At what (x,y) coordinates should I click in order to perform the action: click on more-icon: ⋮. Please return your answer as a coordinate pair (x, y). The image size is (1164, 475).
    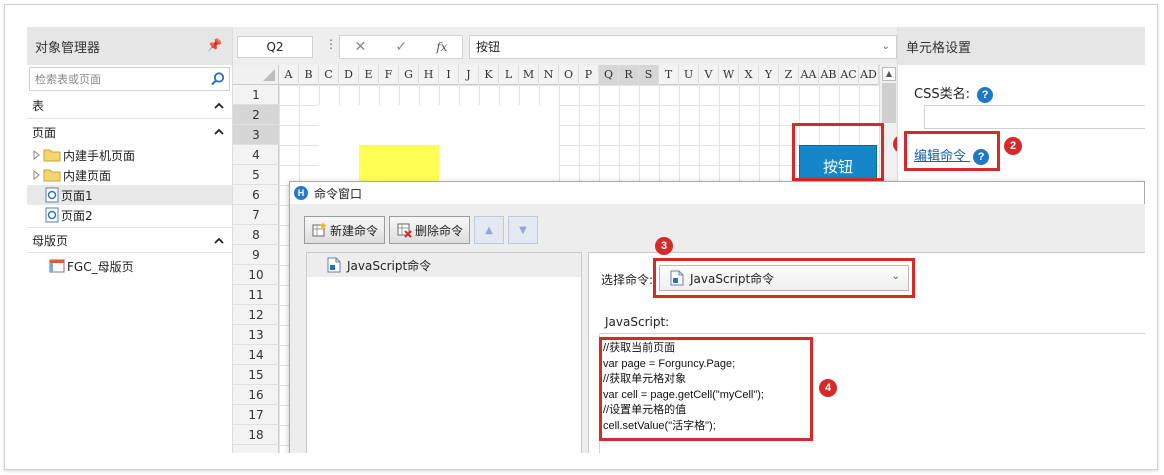
    Looking at the image, I should click on (331, 44).